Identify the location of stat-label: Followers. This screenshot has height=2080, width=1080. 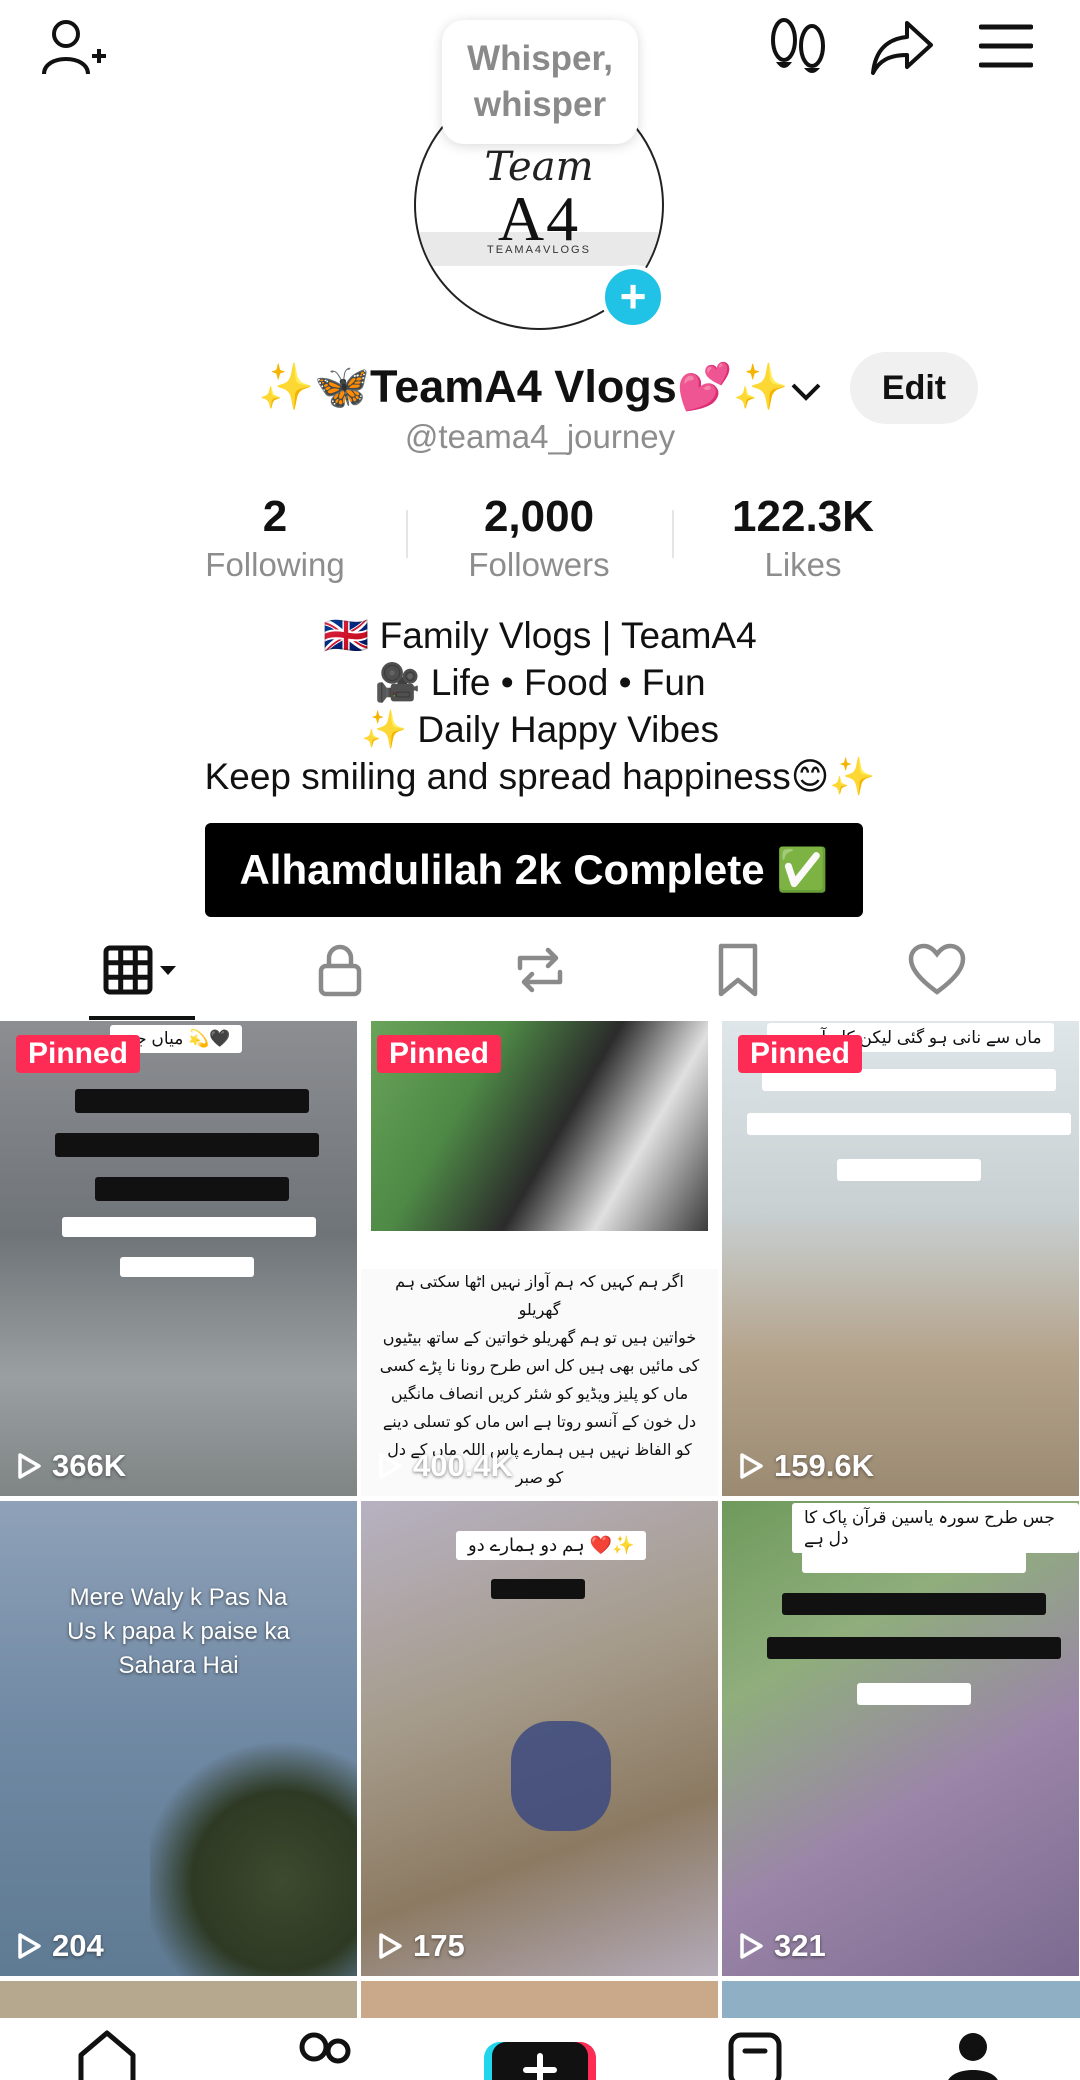
(539, 564).